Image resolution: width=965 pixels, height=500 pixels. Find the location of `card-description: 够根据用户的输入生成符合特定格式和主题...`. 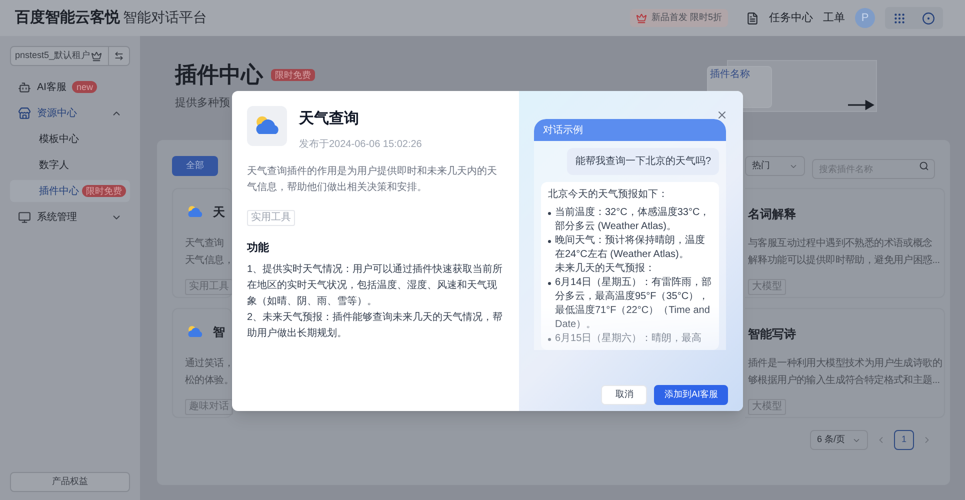

card-description: 够根据用户的输入生成符合特定格式和主题... is located at coordinates (844, 381).